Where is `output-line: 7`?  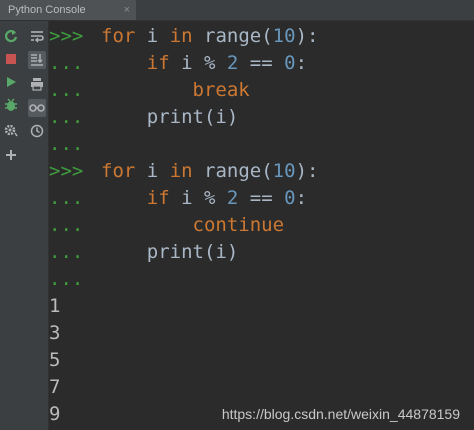 output-line: 7 is located at coordinates (55, 387).